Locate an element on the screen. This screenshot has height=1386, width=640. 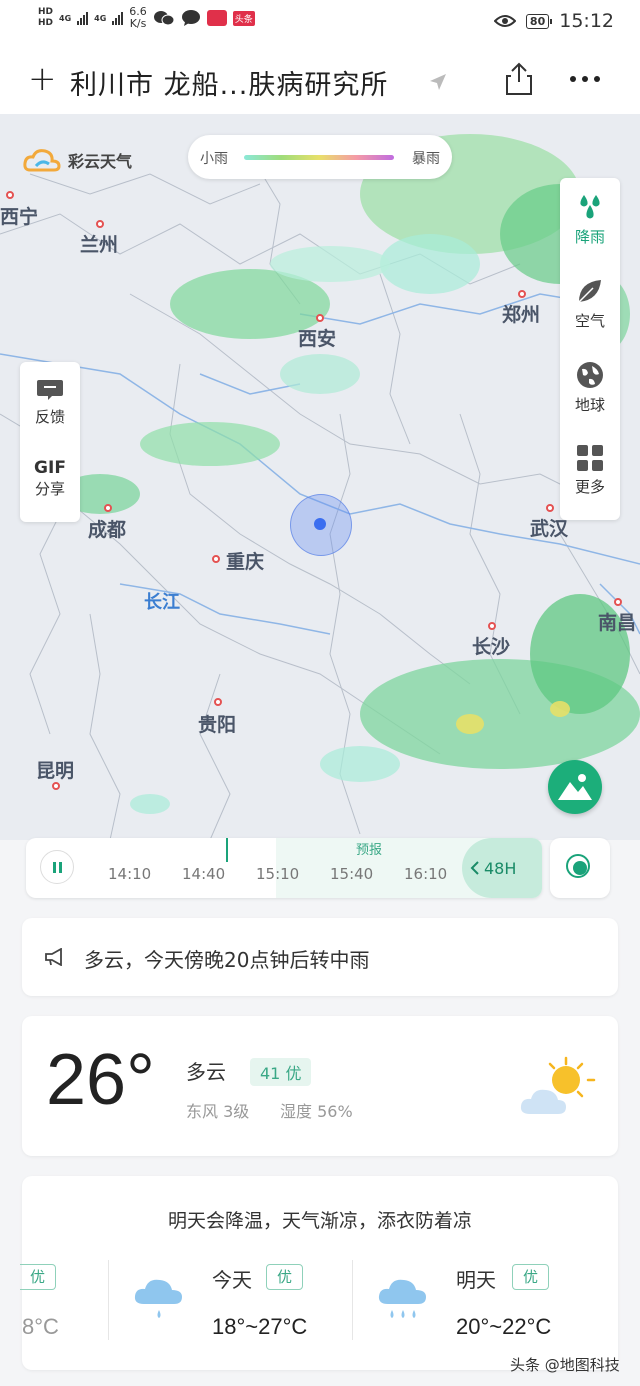
day-temperature-range: 18°~27°C is located at coordinates (260, 1326).